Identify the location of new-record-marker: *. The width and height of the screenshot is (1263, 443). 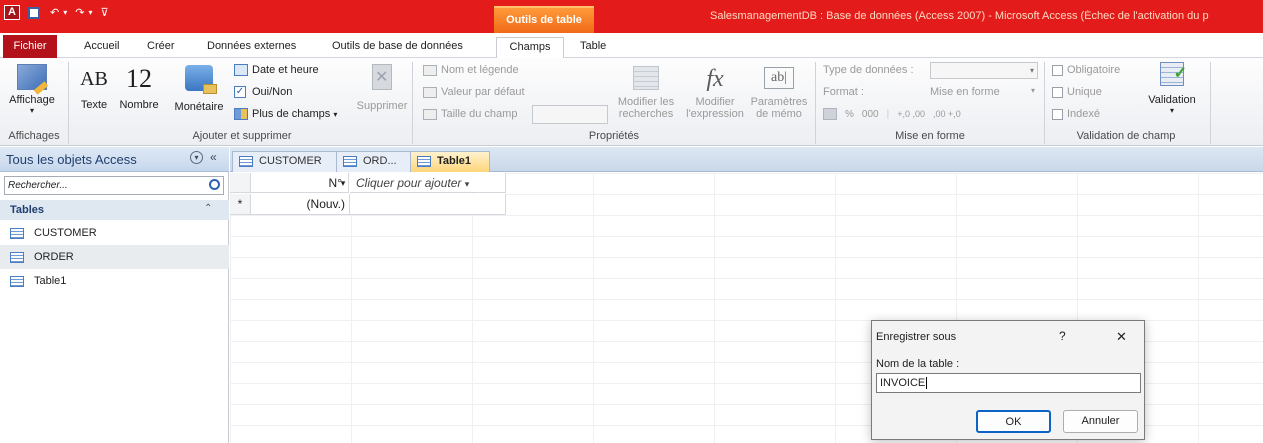
(240, 204).